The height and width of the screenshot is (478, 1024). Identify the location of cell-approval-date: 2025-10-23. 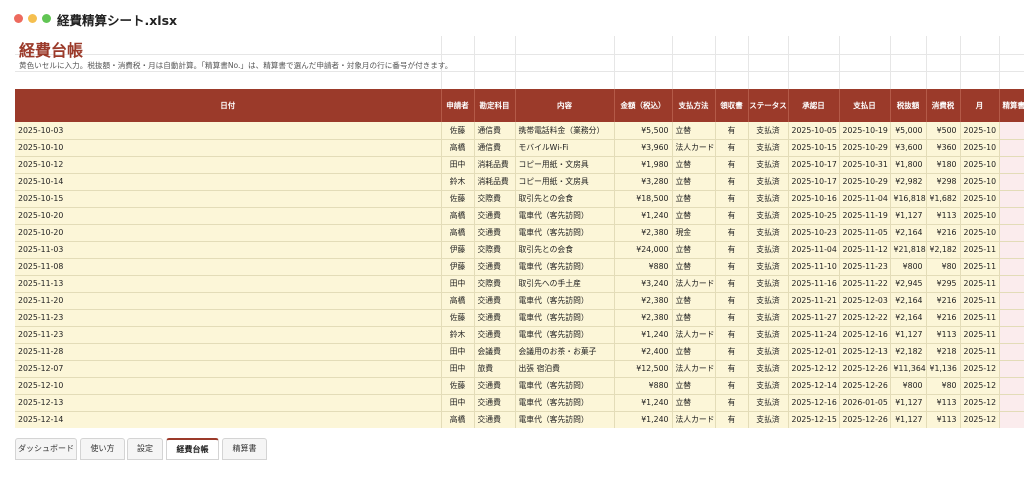
(814, 233).